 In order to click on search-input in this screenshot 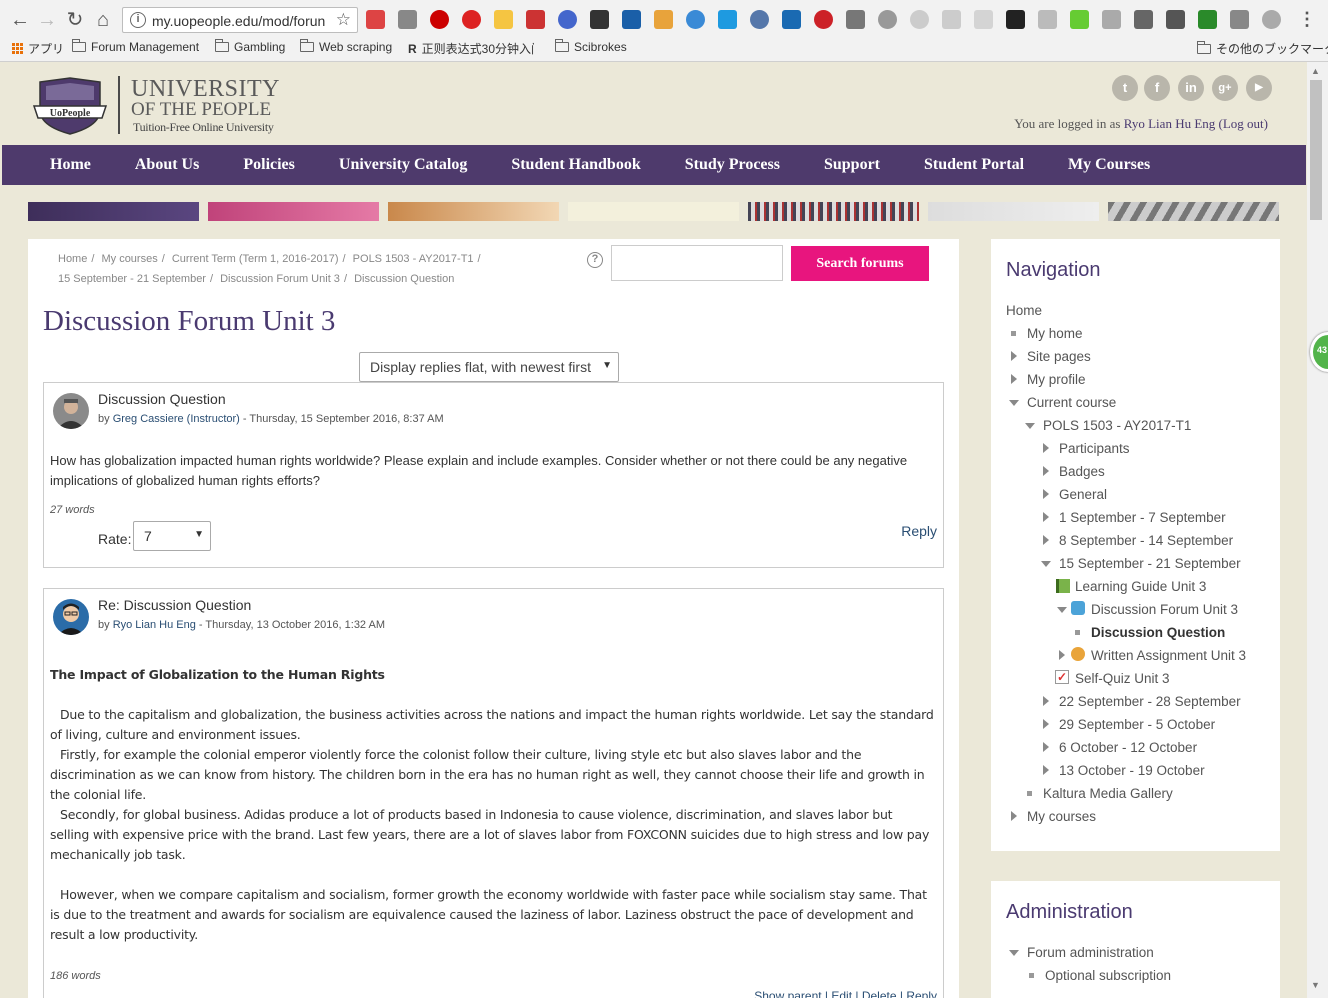, I will do `click(697, 263)`.